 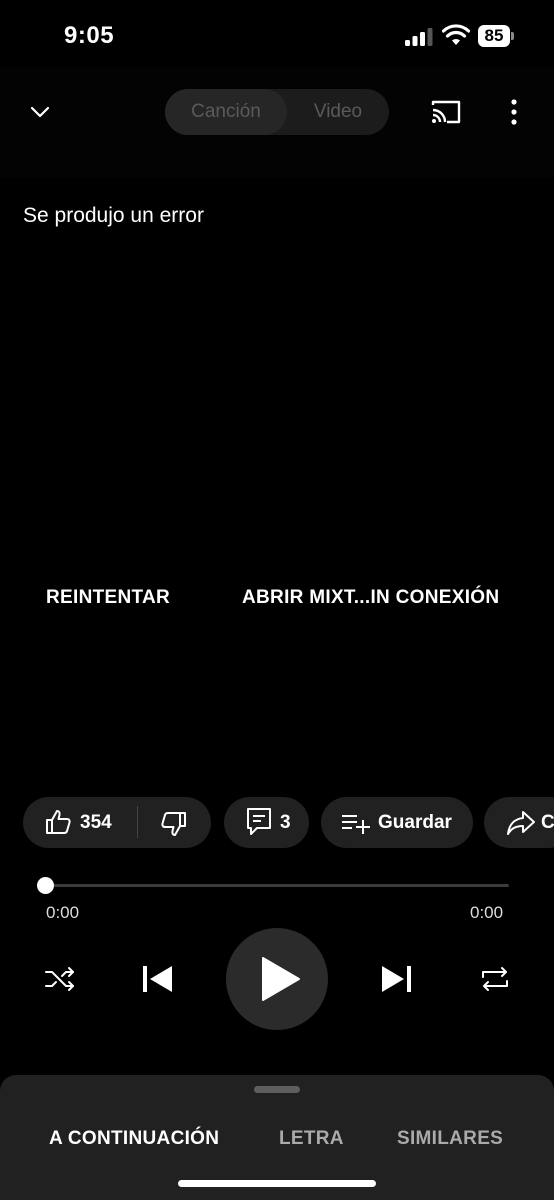 What do you see at coordinates (108, 598) in the screenshot?
I see `retry-button: REINTENTAR` at bounding box center [108, 598].